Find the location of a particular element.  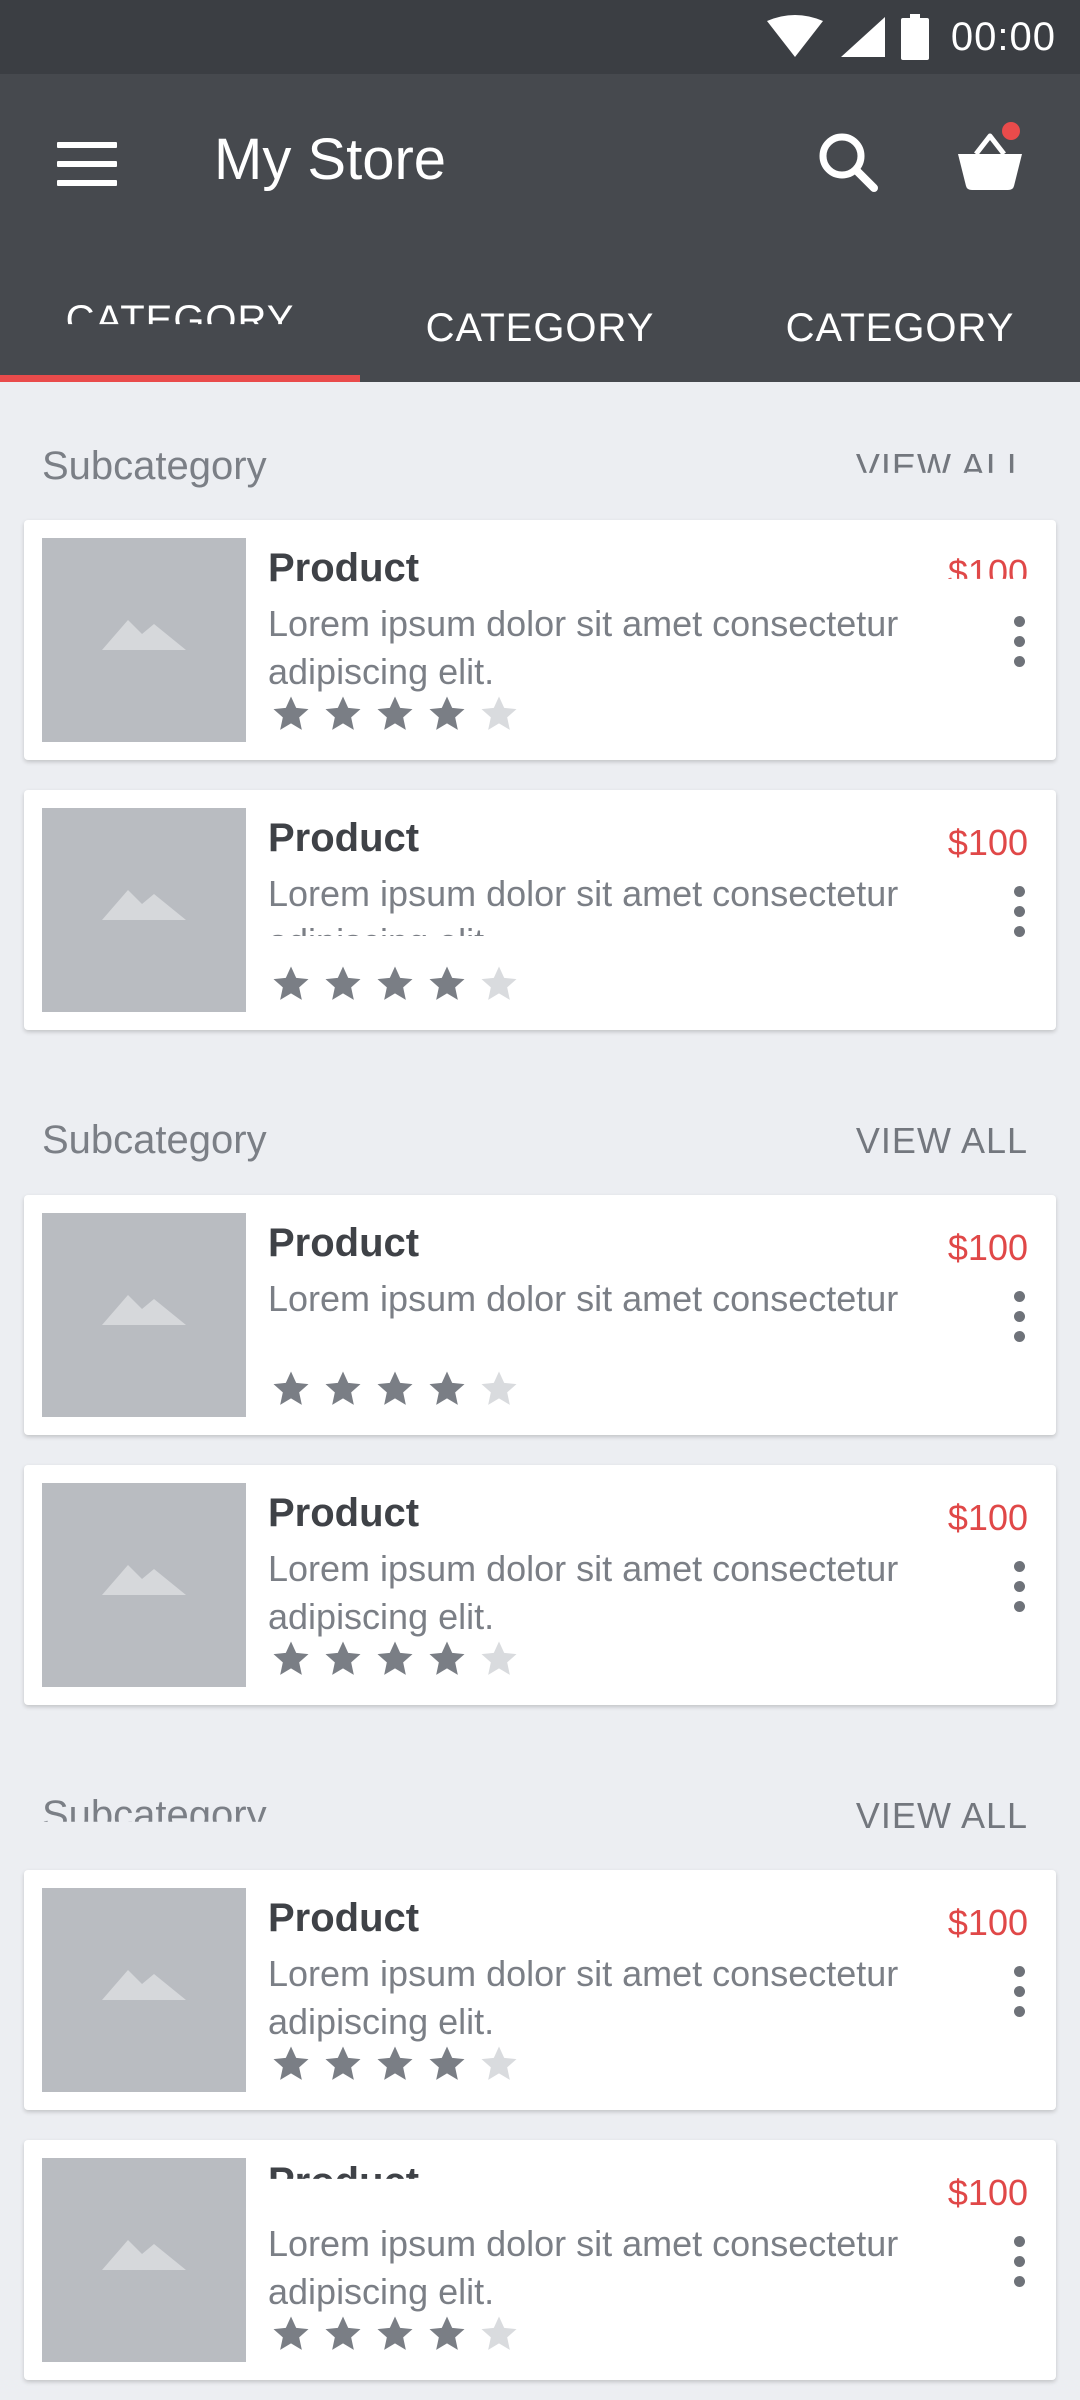

status-icons: 00:00 is located at coordinates (911, 37).